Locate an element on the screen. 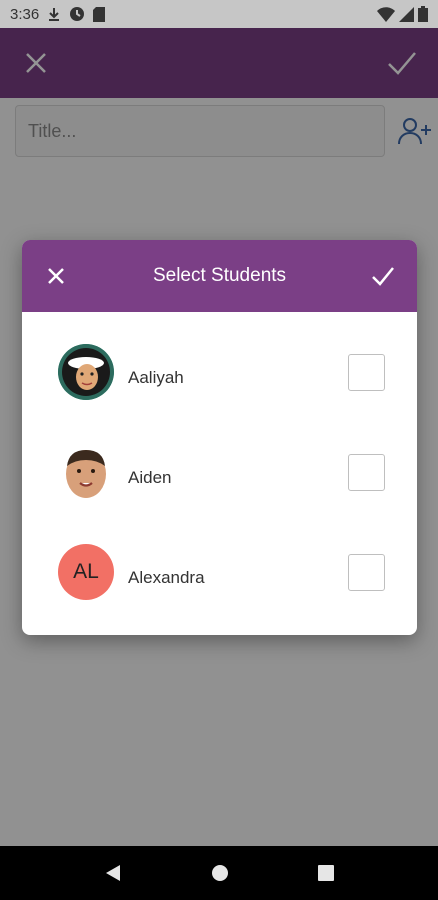  system-nav-bar is located at coordinates (219, 873).